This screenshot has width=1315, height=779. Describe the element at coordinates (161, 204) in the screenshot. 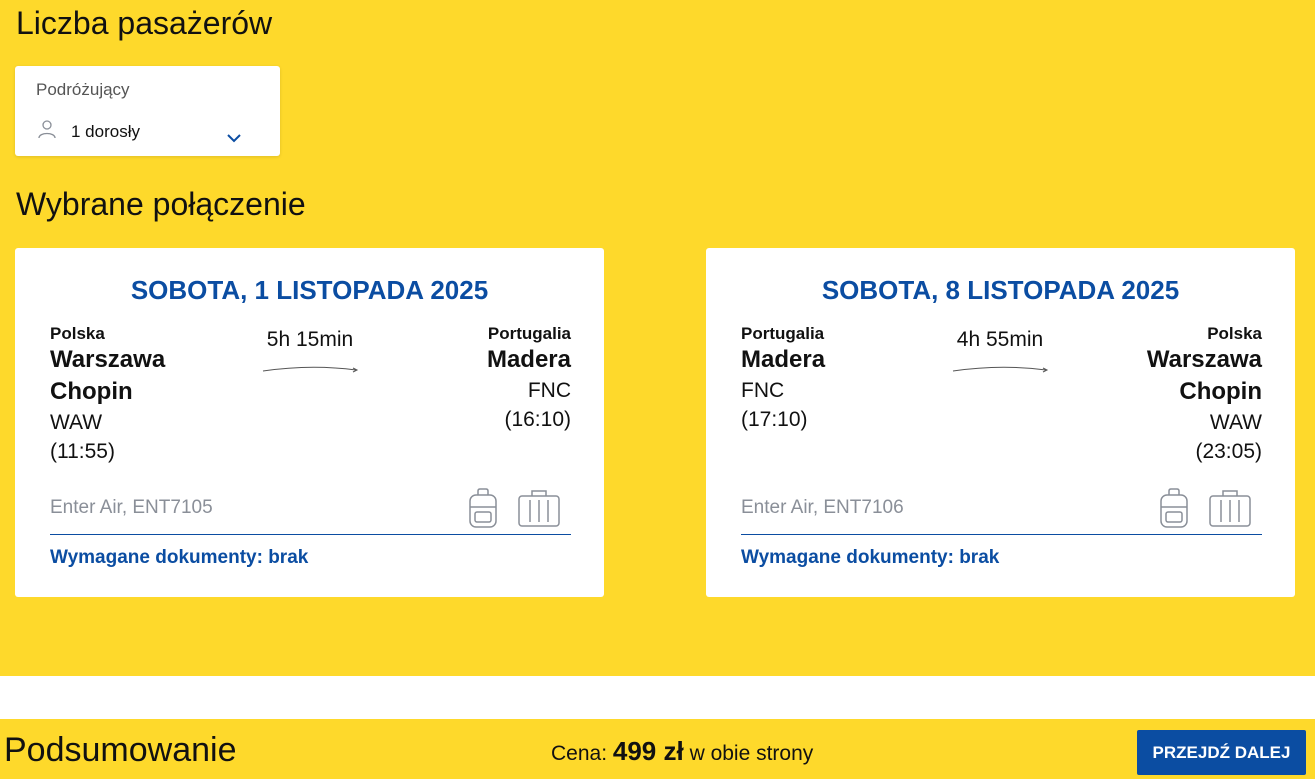

I see `connection-title: Wybrane połączenie` at that location.